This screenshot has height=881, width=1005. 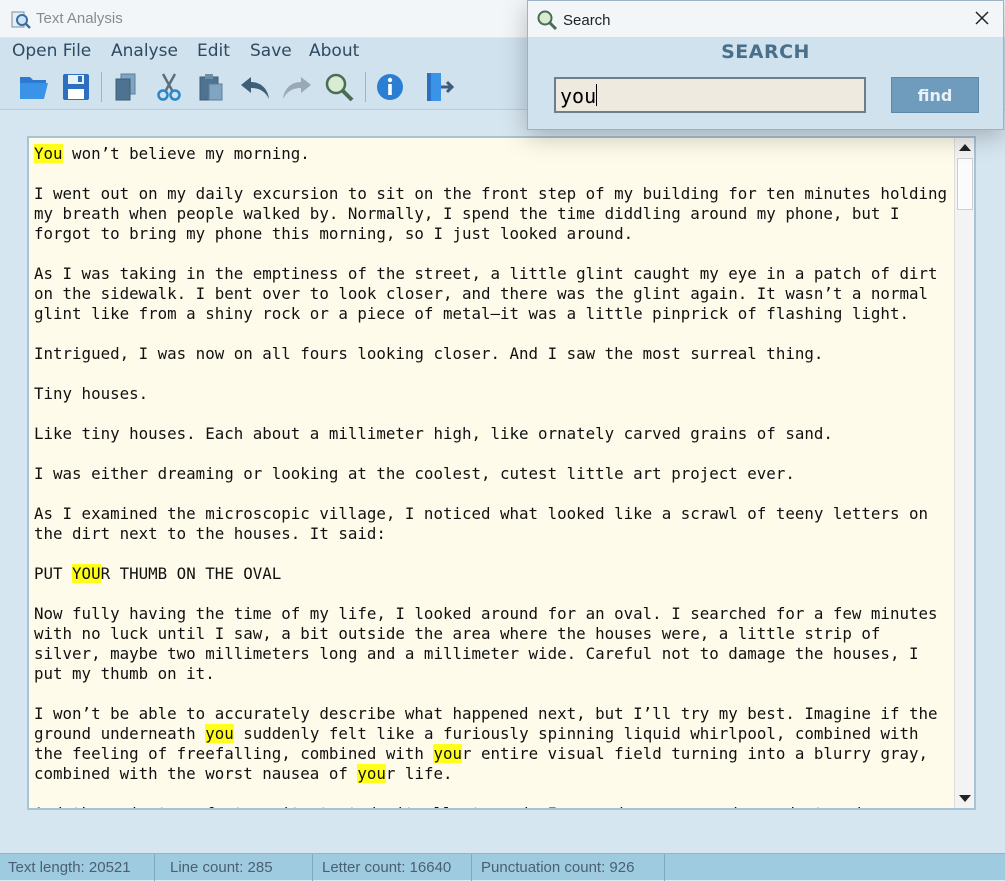 What do you see at coordinates (765, 19) in the screenshot?
I see `search-dialog-titlebar: Search` at bounding box center [765, 19].